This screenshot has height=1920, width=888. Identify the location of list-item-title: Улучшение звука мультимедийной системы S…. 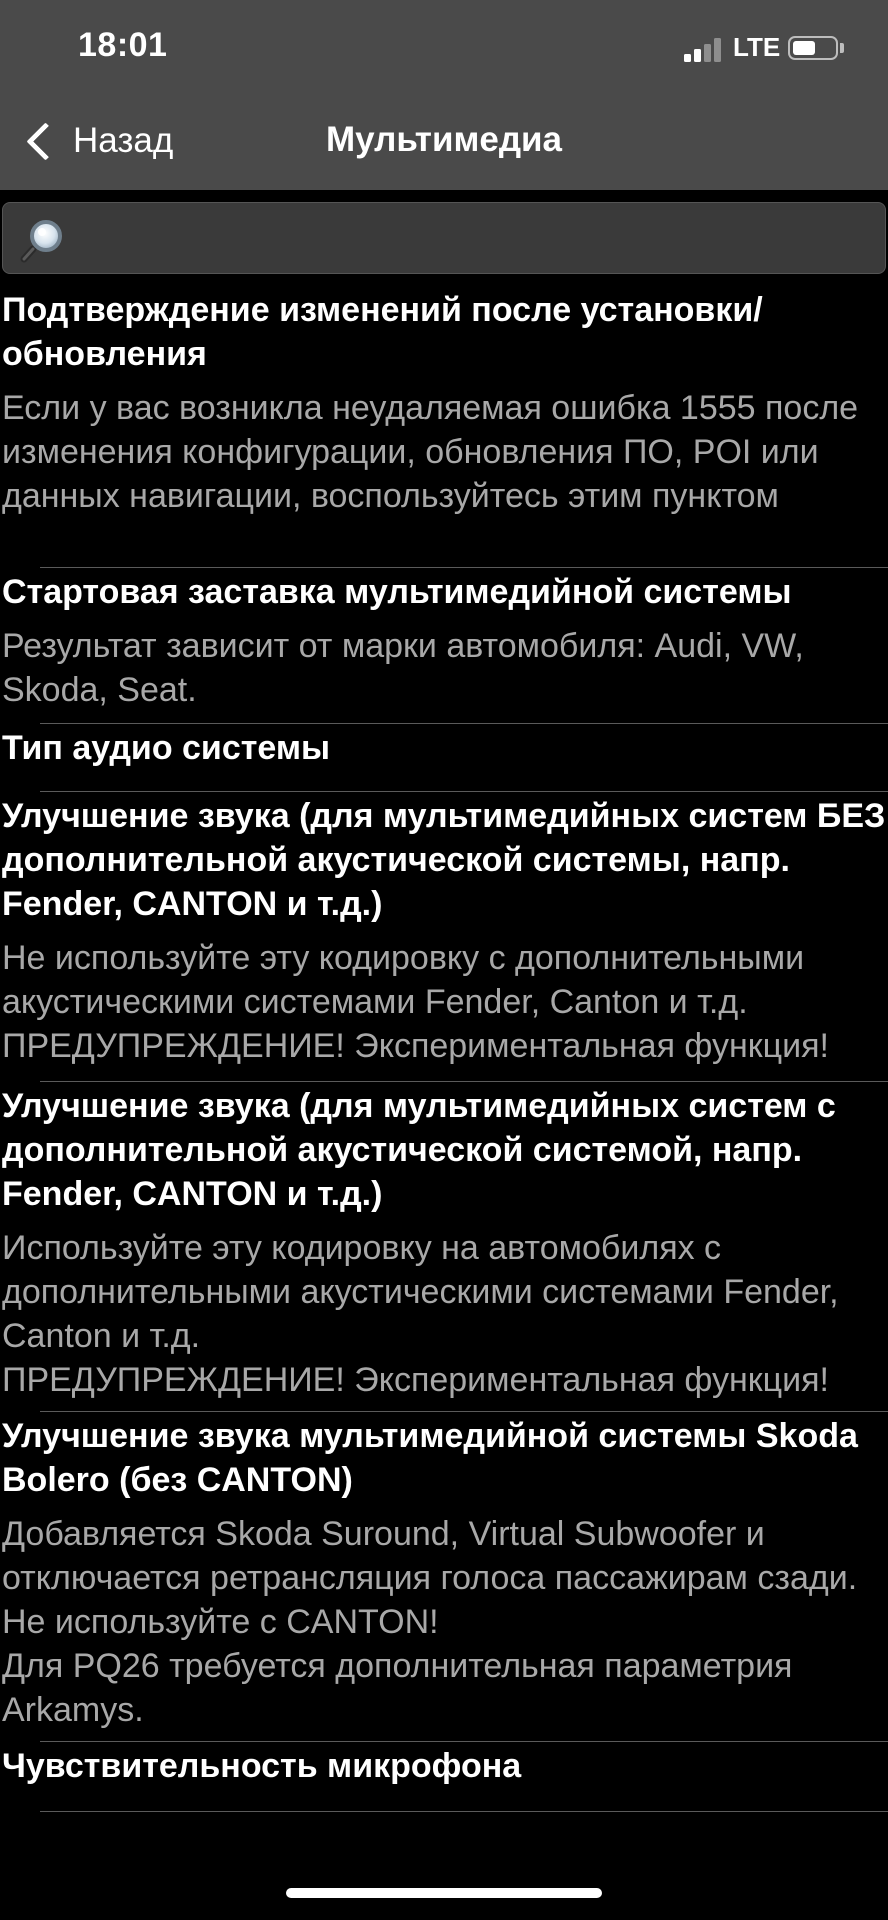
(430, 1458).